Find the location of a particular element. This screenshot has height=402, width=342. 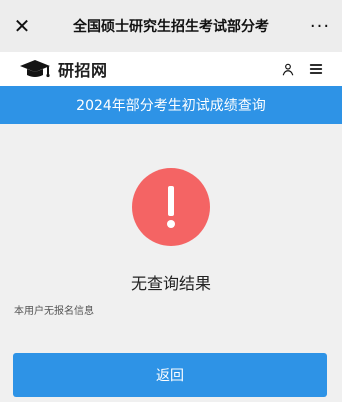

site-header: 研招网 is located at coordinates (171, 69).